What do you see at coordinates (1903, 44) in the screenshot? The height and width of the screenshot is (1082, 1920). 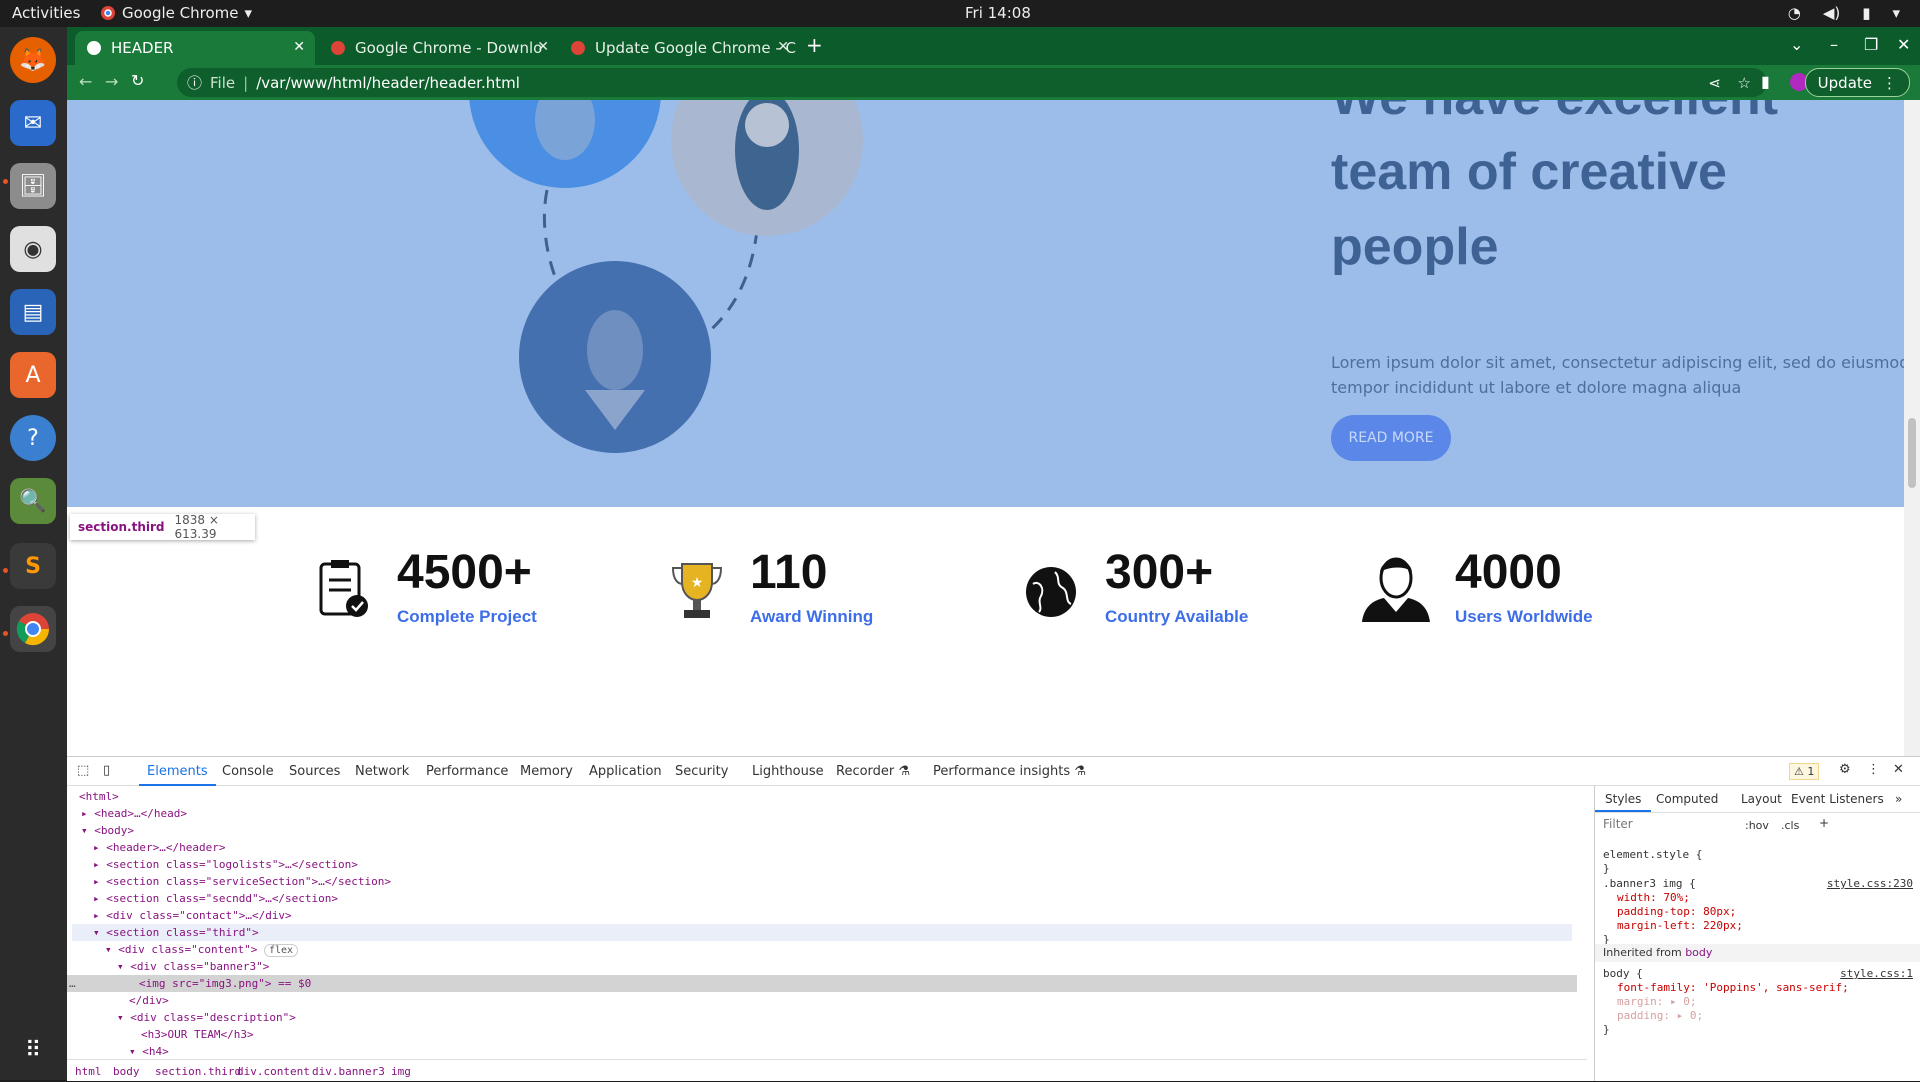 I see `close-window-icon: ✕` at bounding box center [1903, 44].